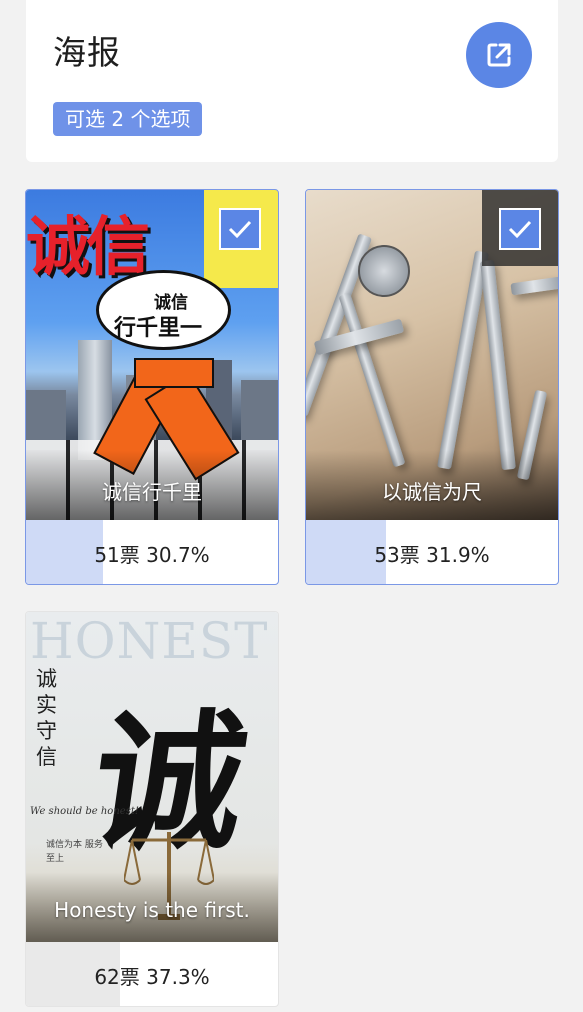 The height and width of the screenshot is (1012, 583). Describe the element at coordinates (74, 852) in the screenshot. I see `poster-small-text: 诚信为本 服务至上` at that location.